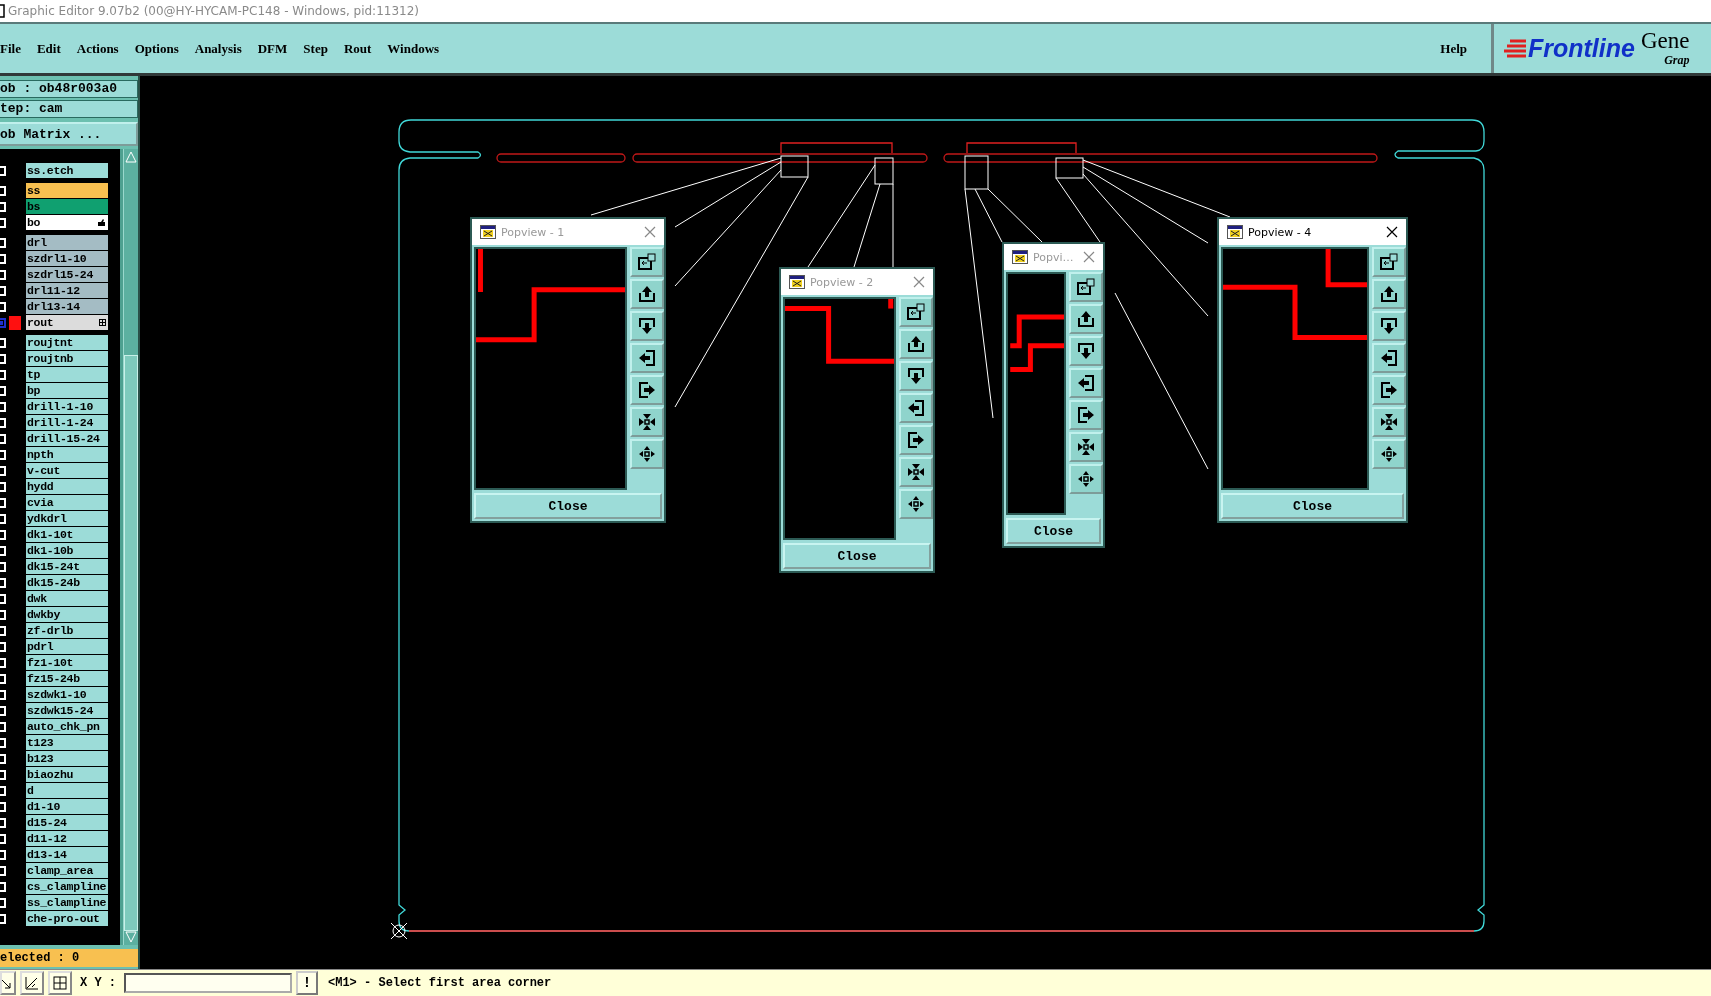  I want to click on layer-item: d, so click(67, 790).